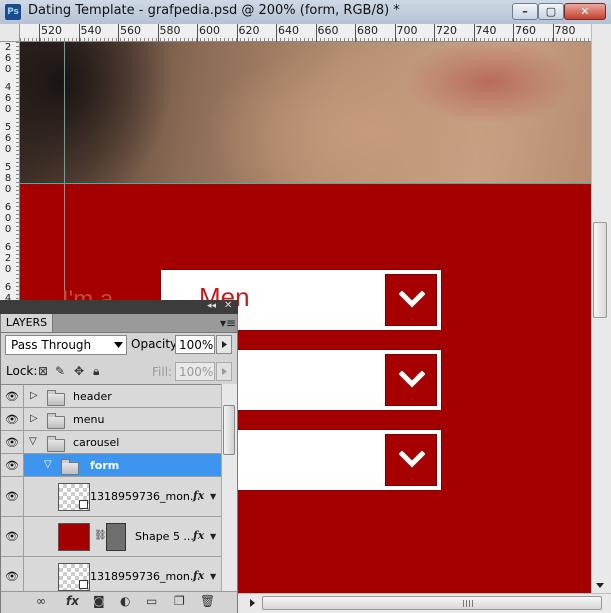 Image resolution: width=611 pixels, height=613 pixels. What do you see at coordinates (600, 270) in the screenshot?
I see `canvas-vertical-scroll-thumb` at bounding box center [600, 270].